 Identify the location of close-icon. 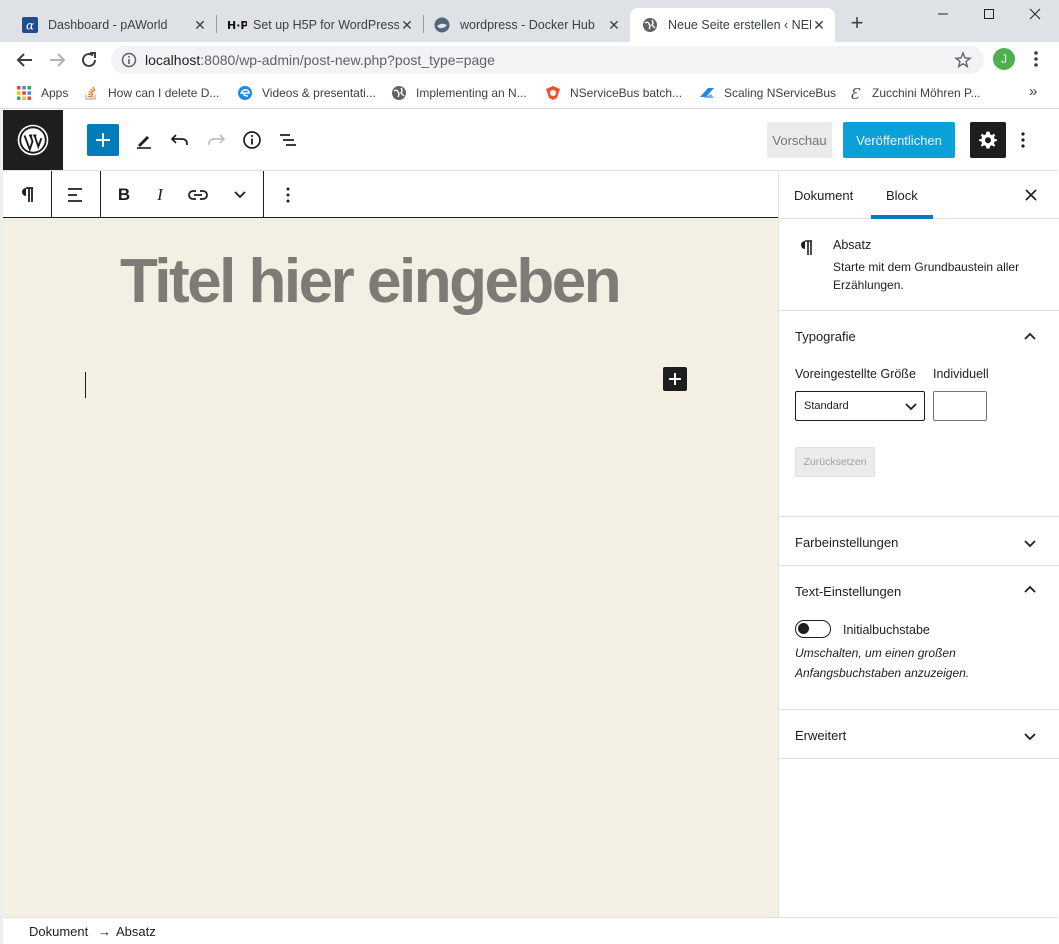
(1031, 195).